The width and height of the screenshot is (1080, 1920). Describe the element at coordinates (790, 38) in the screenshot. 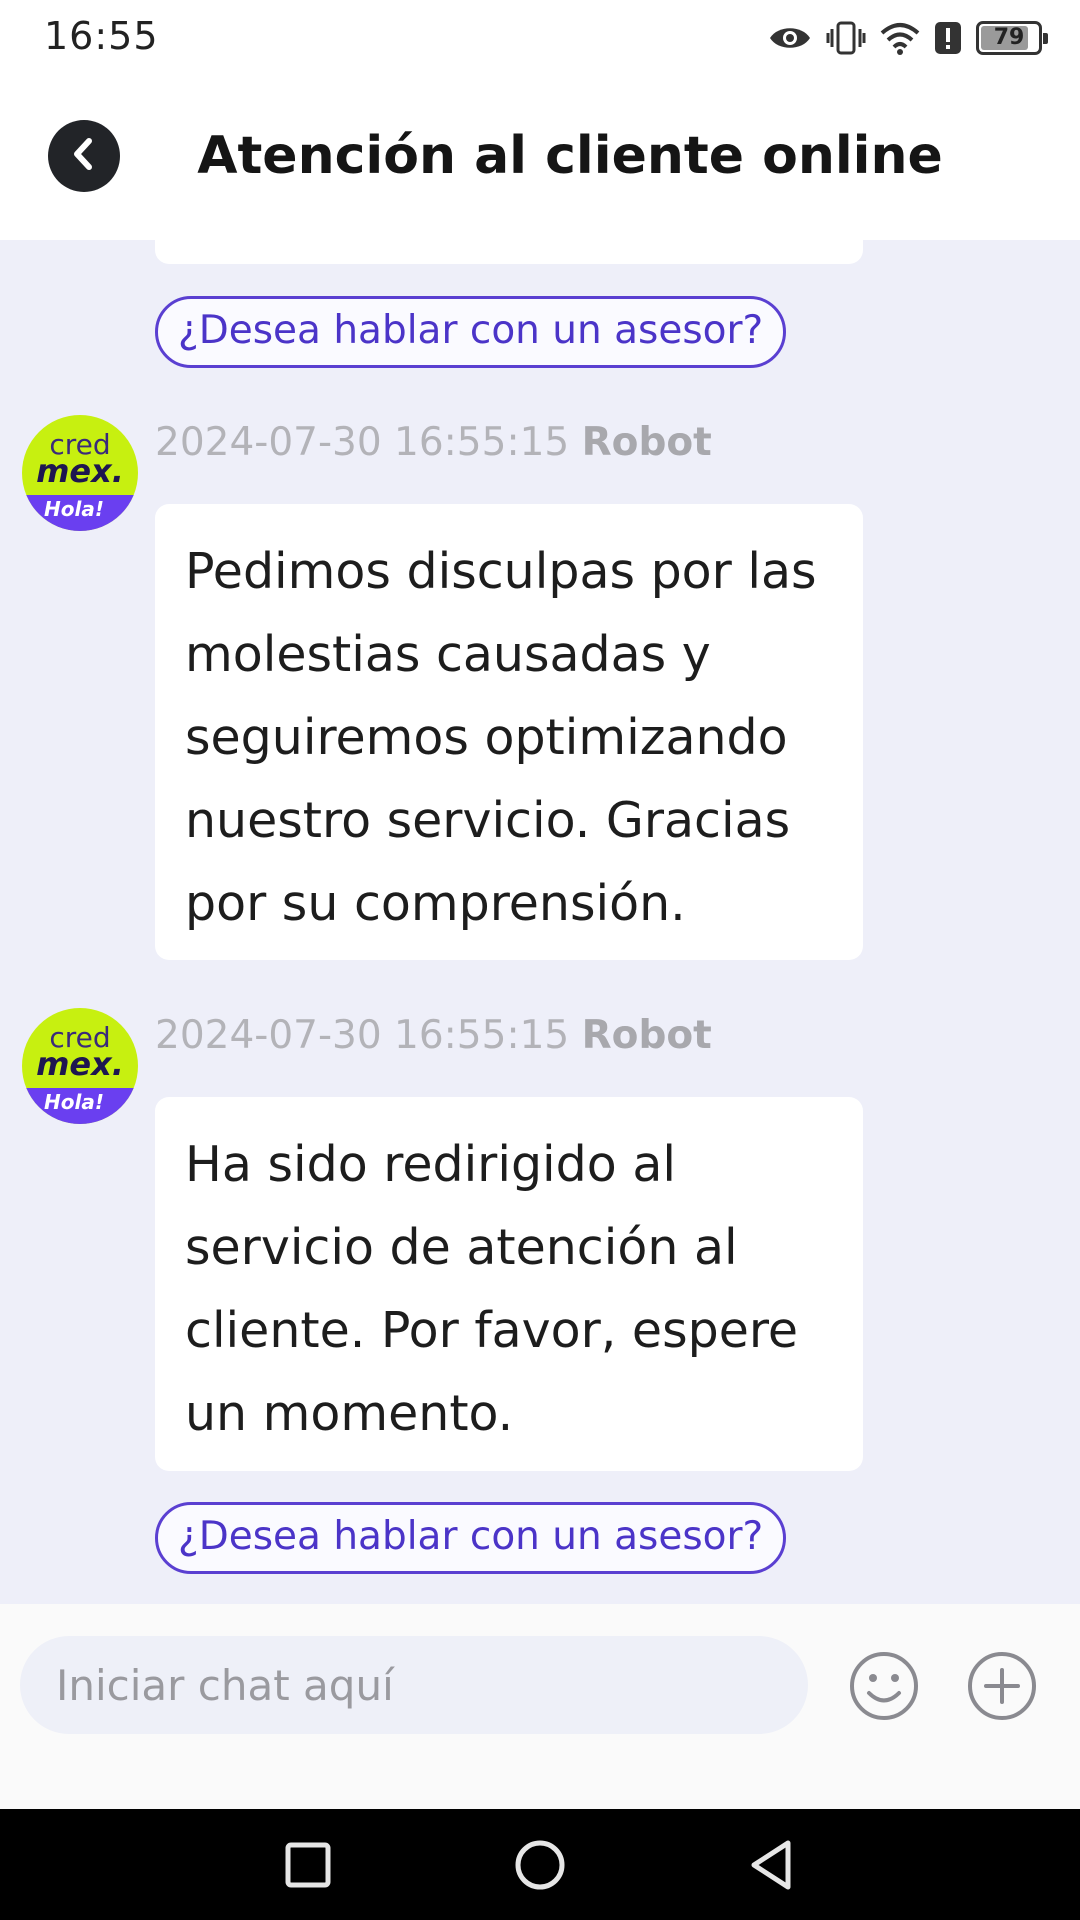

I see `eye-icon` at that location.